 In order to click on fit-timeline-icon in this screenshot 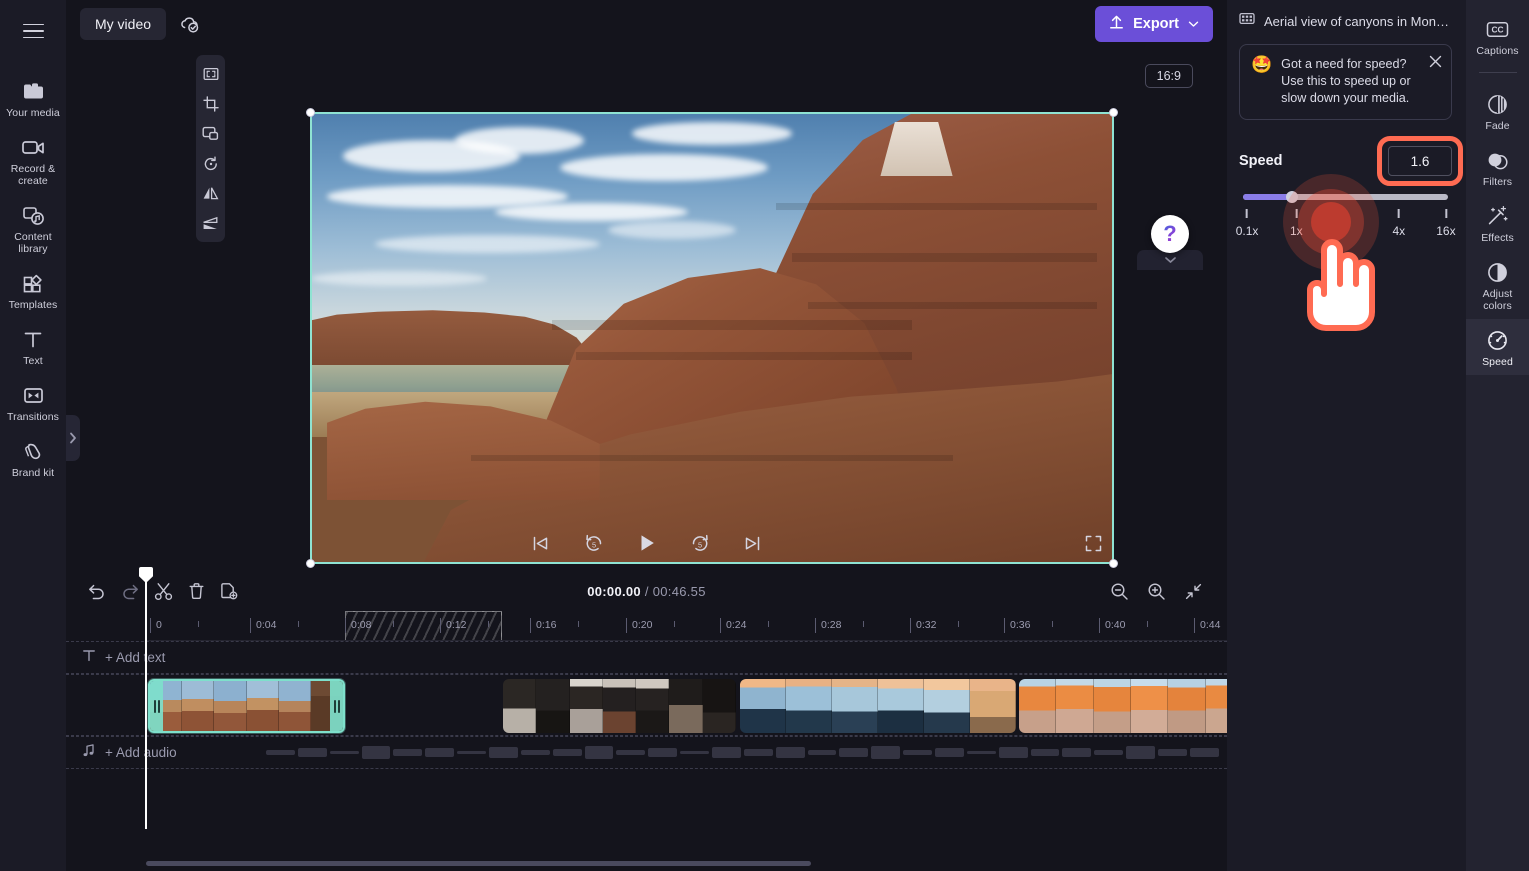, I will do `click(1193, 591)`.